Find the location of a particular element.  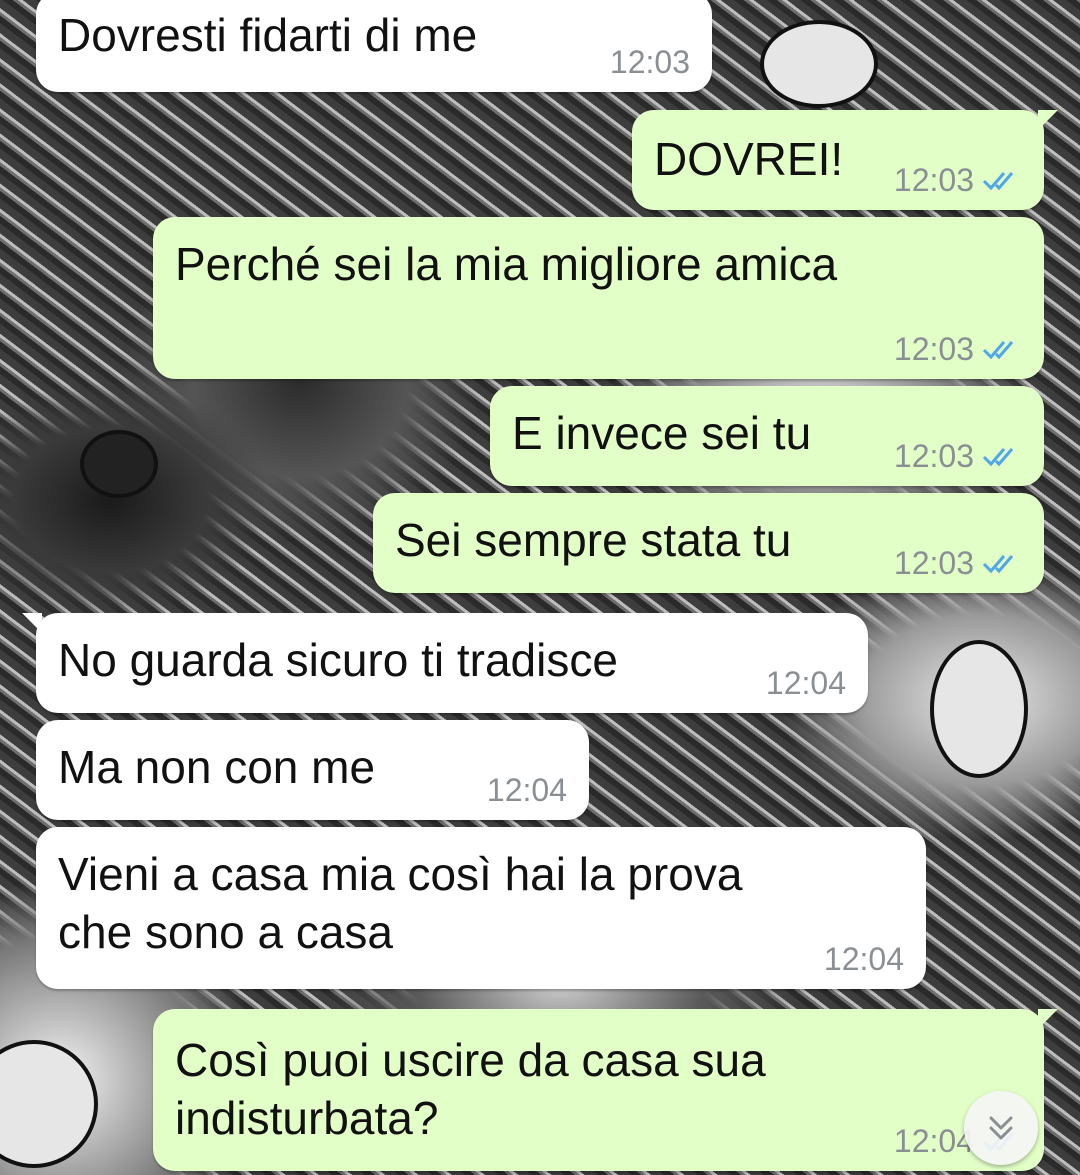

message-text: DOVREI! is located at coordinates (749, 159).